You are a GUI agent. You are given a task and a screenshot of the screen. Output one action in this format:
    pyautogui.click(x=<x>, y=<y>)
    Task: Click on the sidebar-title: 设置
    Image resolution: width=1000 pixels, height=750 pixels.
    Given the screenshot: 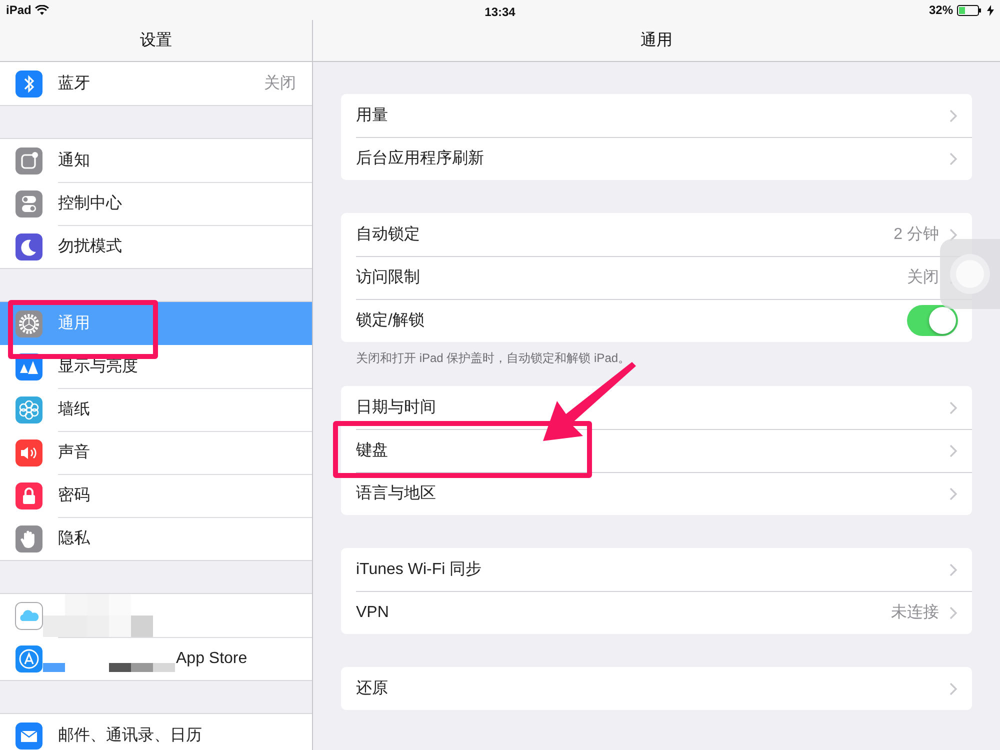 What is the action you would take?
    pyautogui.click(x=156, y=40)
    